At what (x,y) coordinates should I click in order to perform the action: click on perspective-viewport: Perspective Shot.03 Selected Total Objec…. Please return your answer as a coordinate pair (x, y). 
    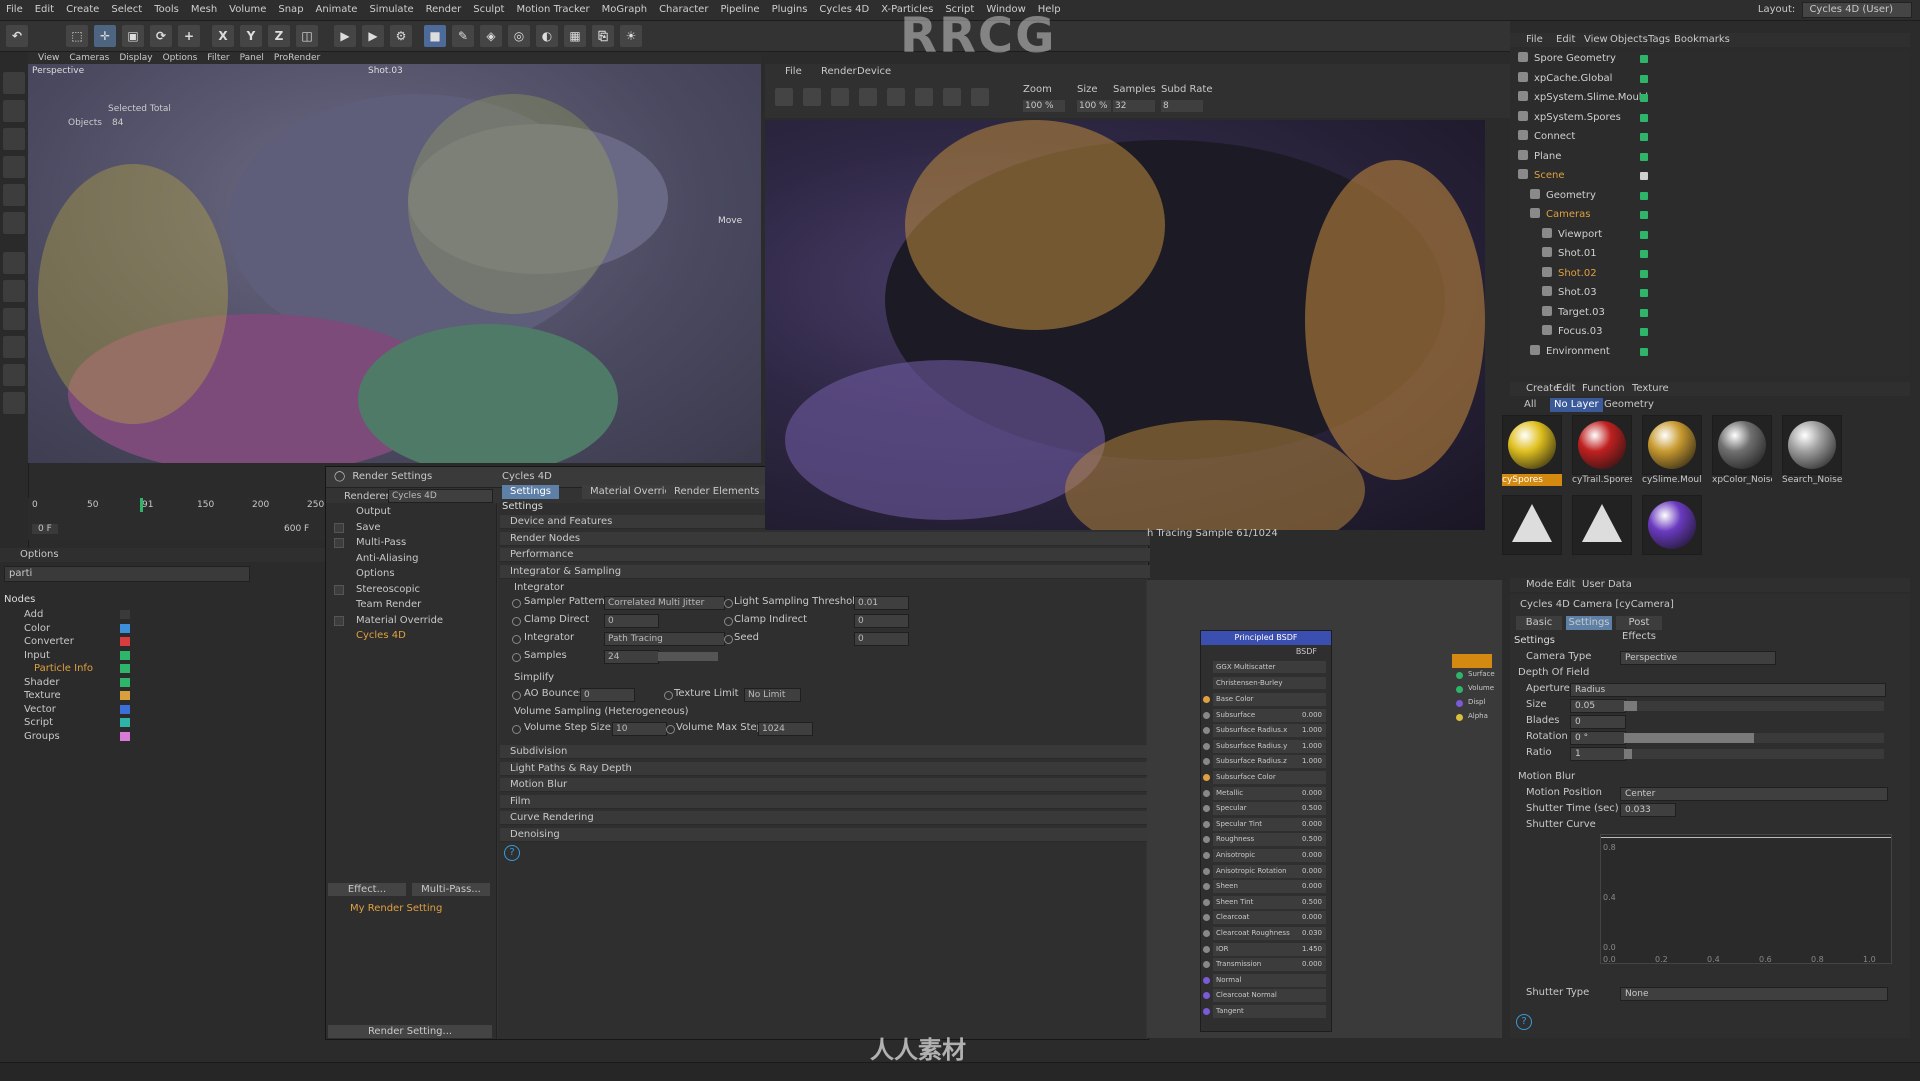
    Looking at the image, I should click on (394, 263).